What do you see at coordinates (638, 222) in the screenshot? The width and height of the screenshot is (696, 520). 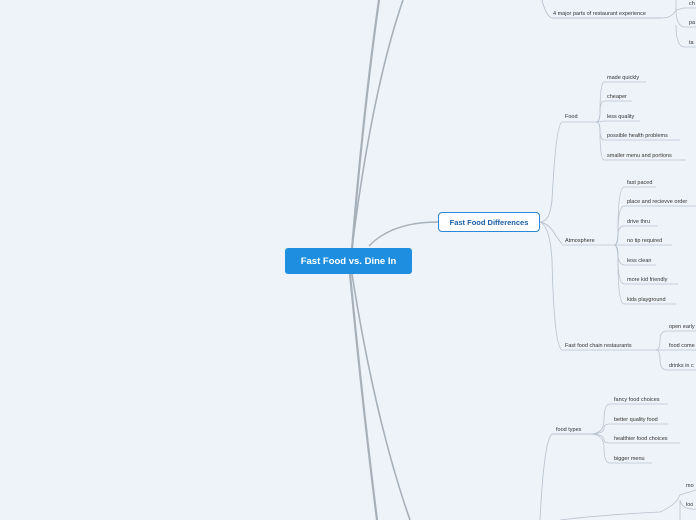 I see `node-drive-thru: drive thru` at bounding box center [638, 222].